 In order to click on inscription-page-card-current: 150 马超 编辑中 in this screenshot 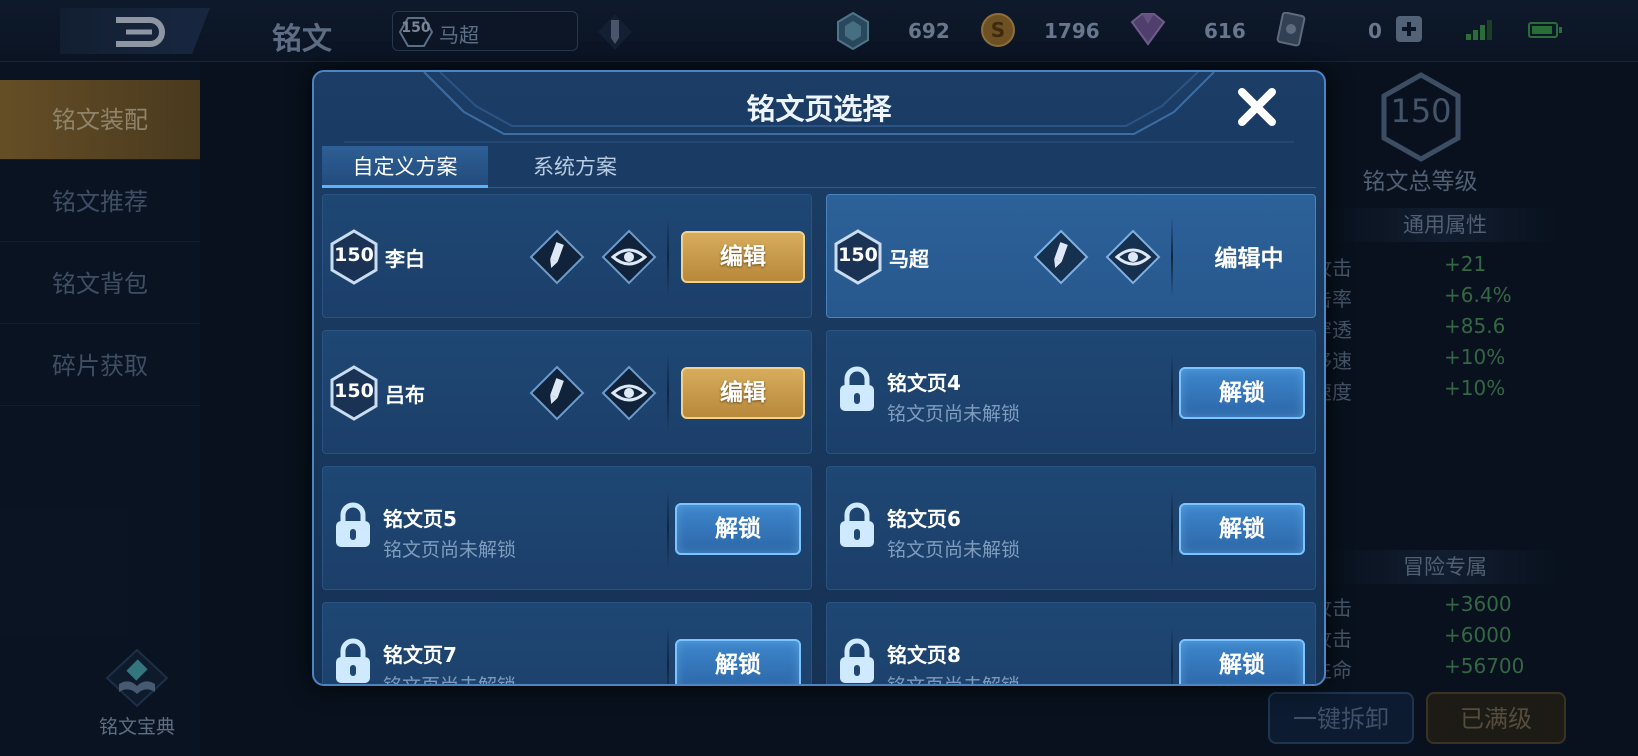, I will do `click(1071, 256)`.